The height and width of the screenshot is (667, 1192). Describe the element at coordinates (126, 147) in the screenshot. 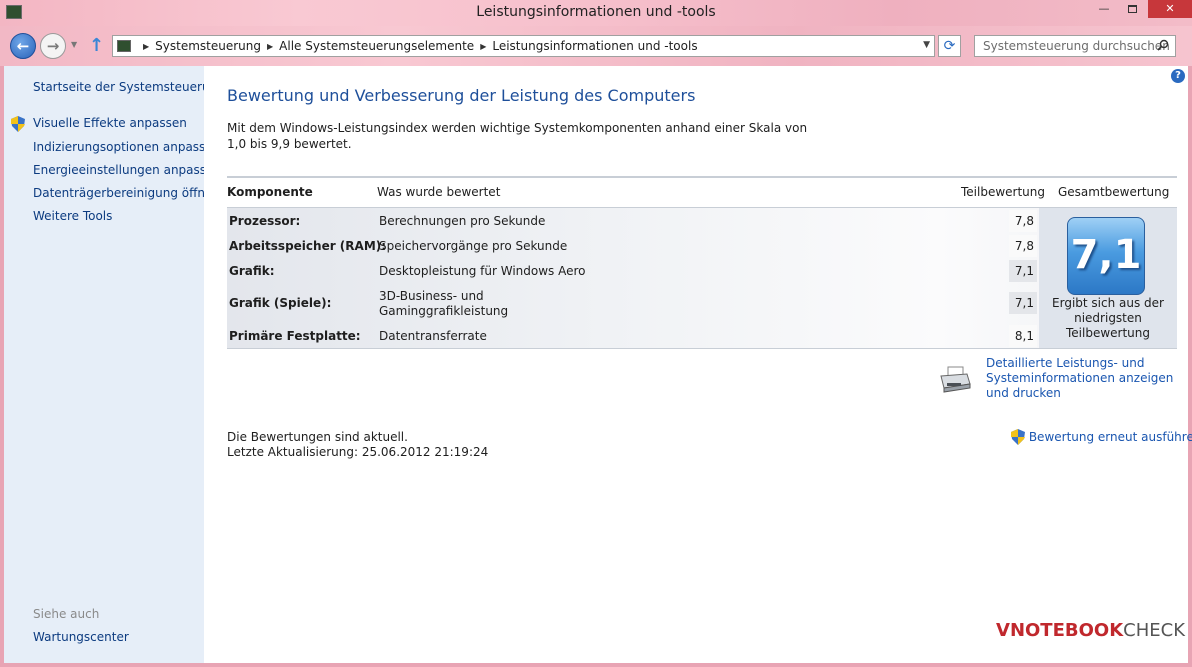

I see `sidebar-item-indexing: Indizierungsoptionen anpassen` at that location.